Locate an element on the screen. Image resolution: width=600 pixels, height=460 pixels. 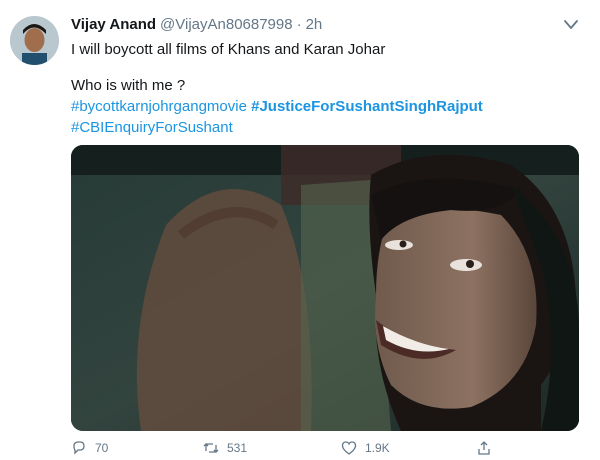
hashtag-link: #bycottkarnjohrgangmovie is located at coordinates (159, 106).